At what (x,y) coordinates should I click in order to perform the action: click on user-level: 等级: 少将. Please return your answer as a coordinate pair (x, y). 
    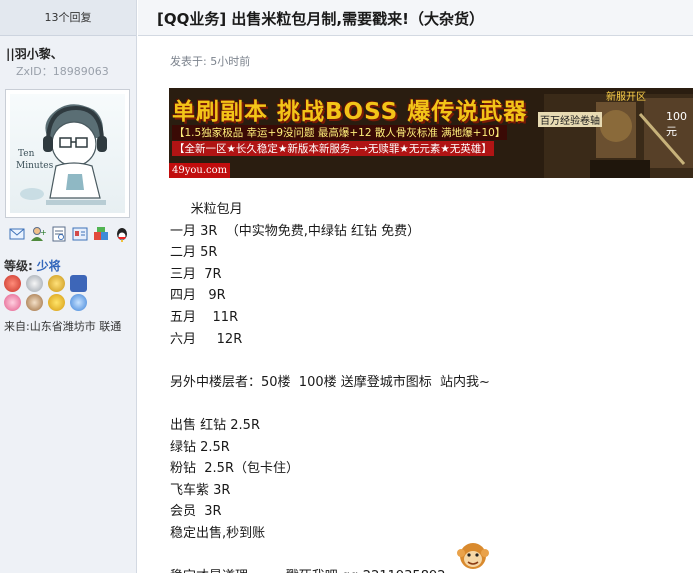
    Looking at the image, I should click on (32, 265).